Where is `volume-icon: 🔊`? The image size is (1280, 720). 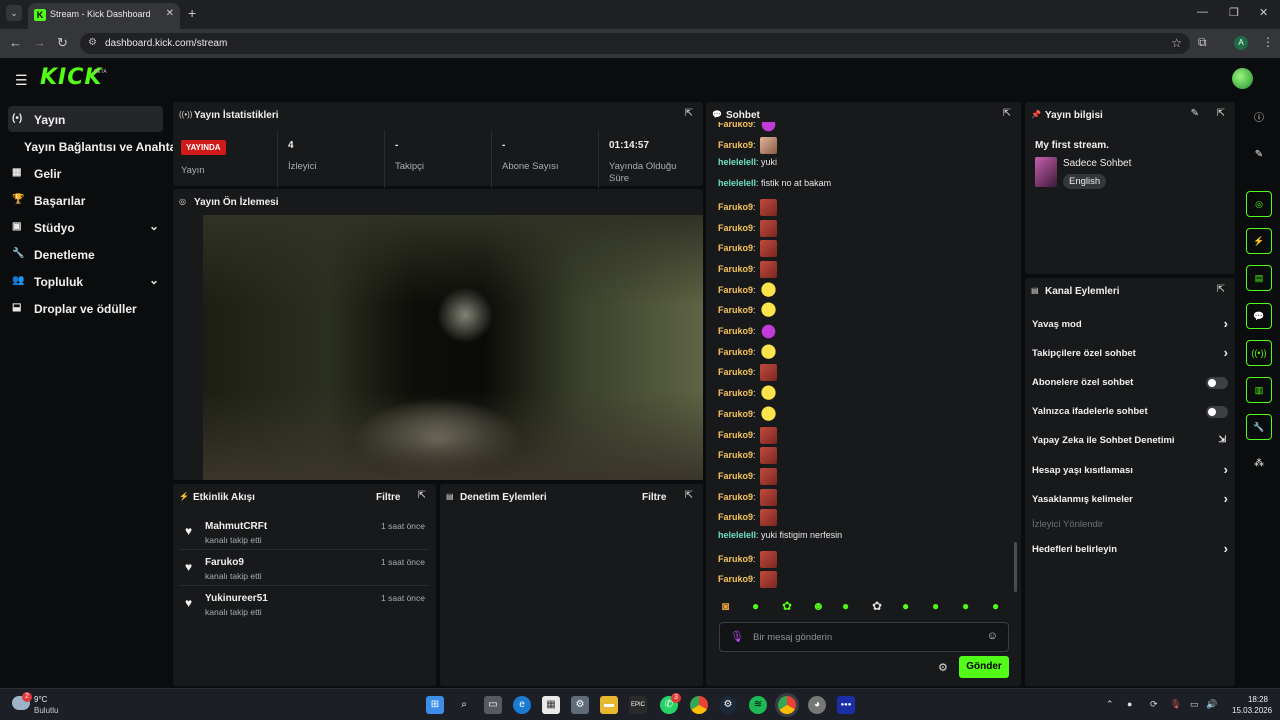 volume-icon: 🔊 is located at coordinates (1211, 704).